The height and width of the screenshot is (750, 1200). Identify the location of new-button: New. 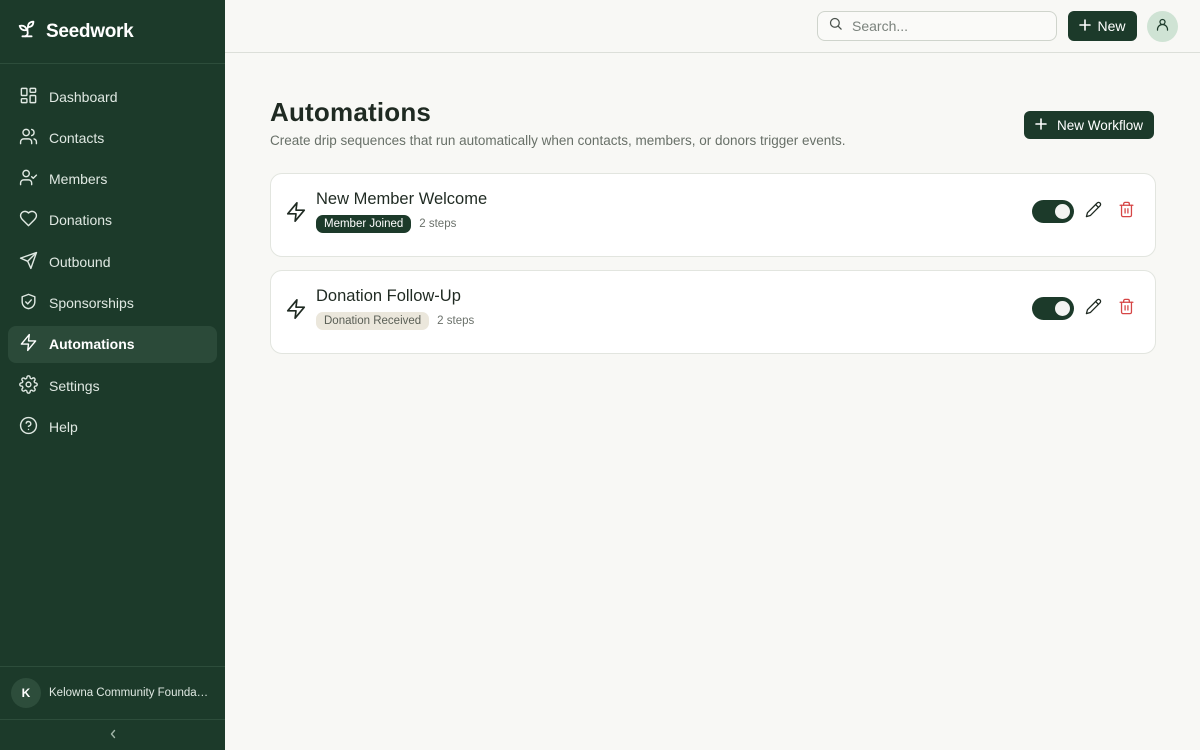
(1102, 26).